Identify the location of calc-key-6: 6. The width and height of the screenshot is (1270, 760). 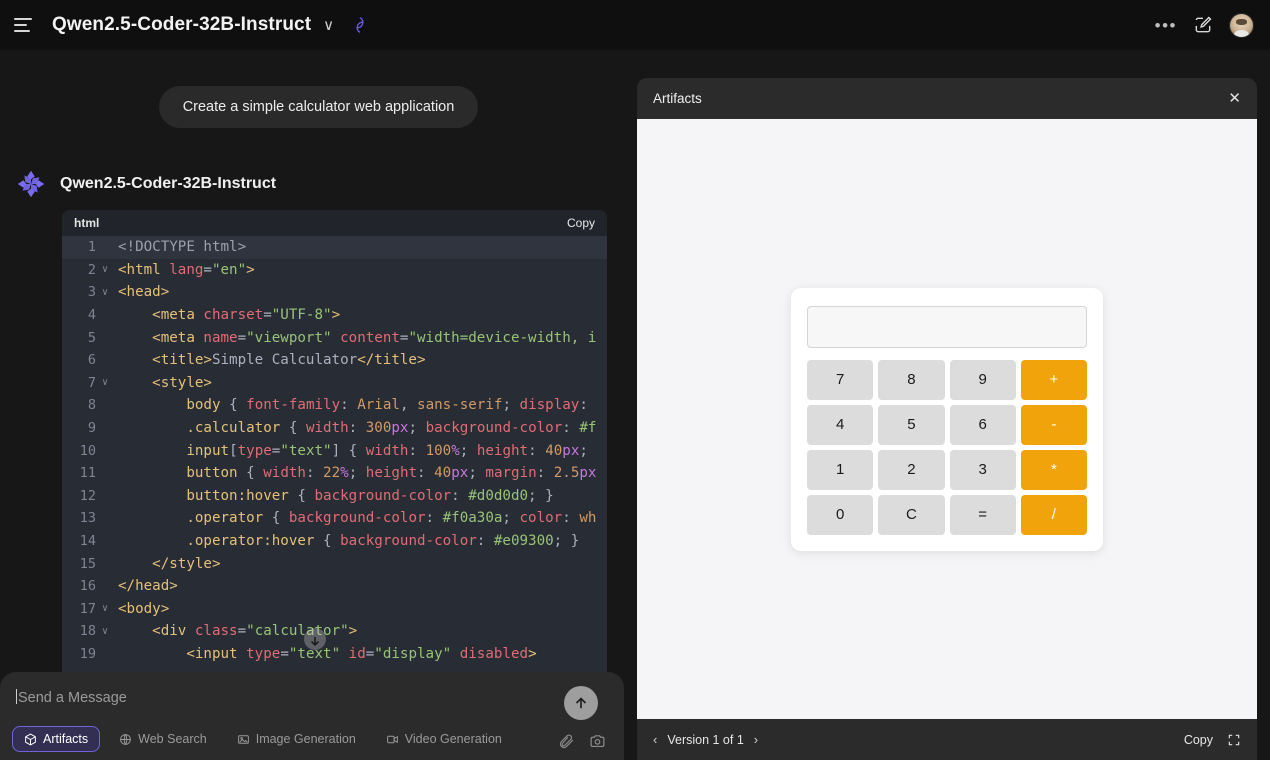
(982, 424).